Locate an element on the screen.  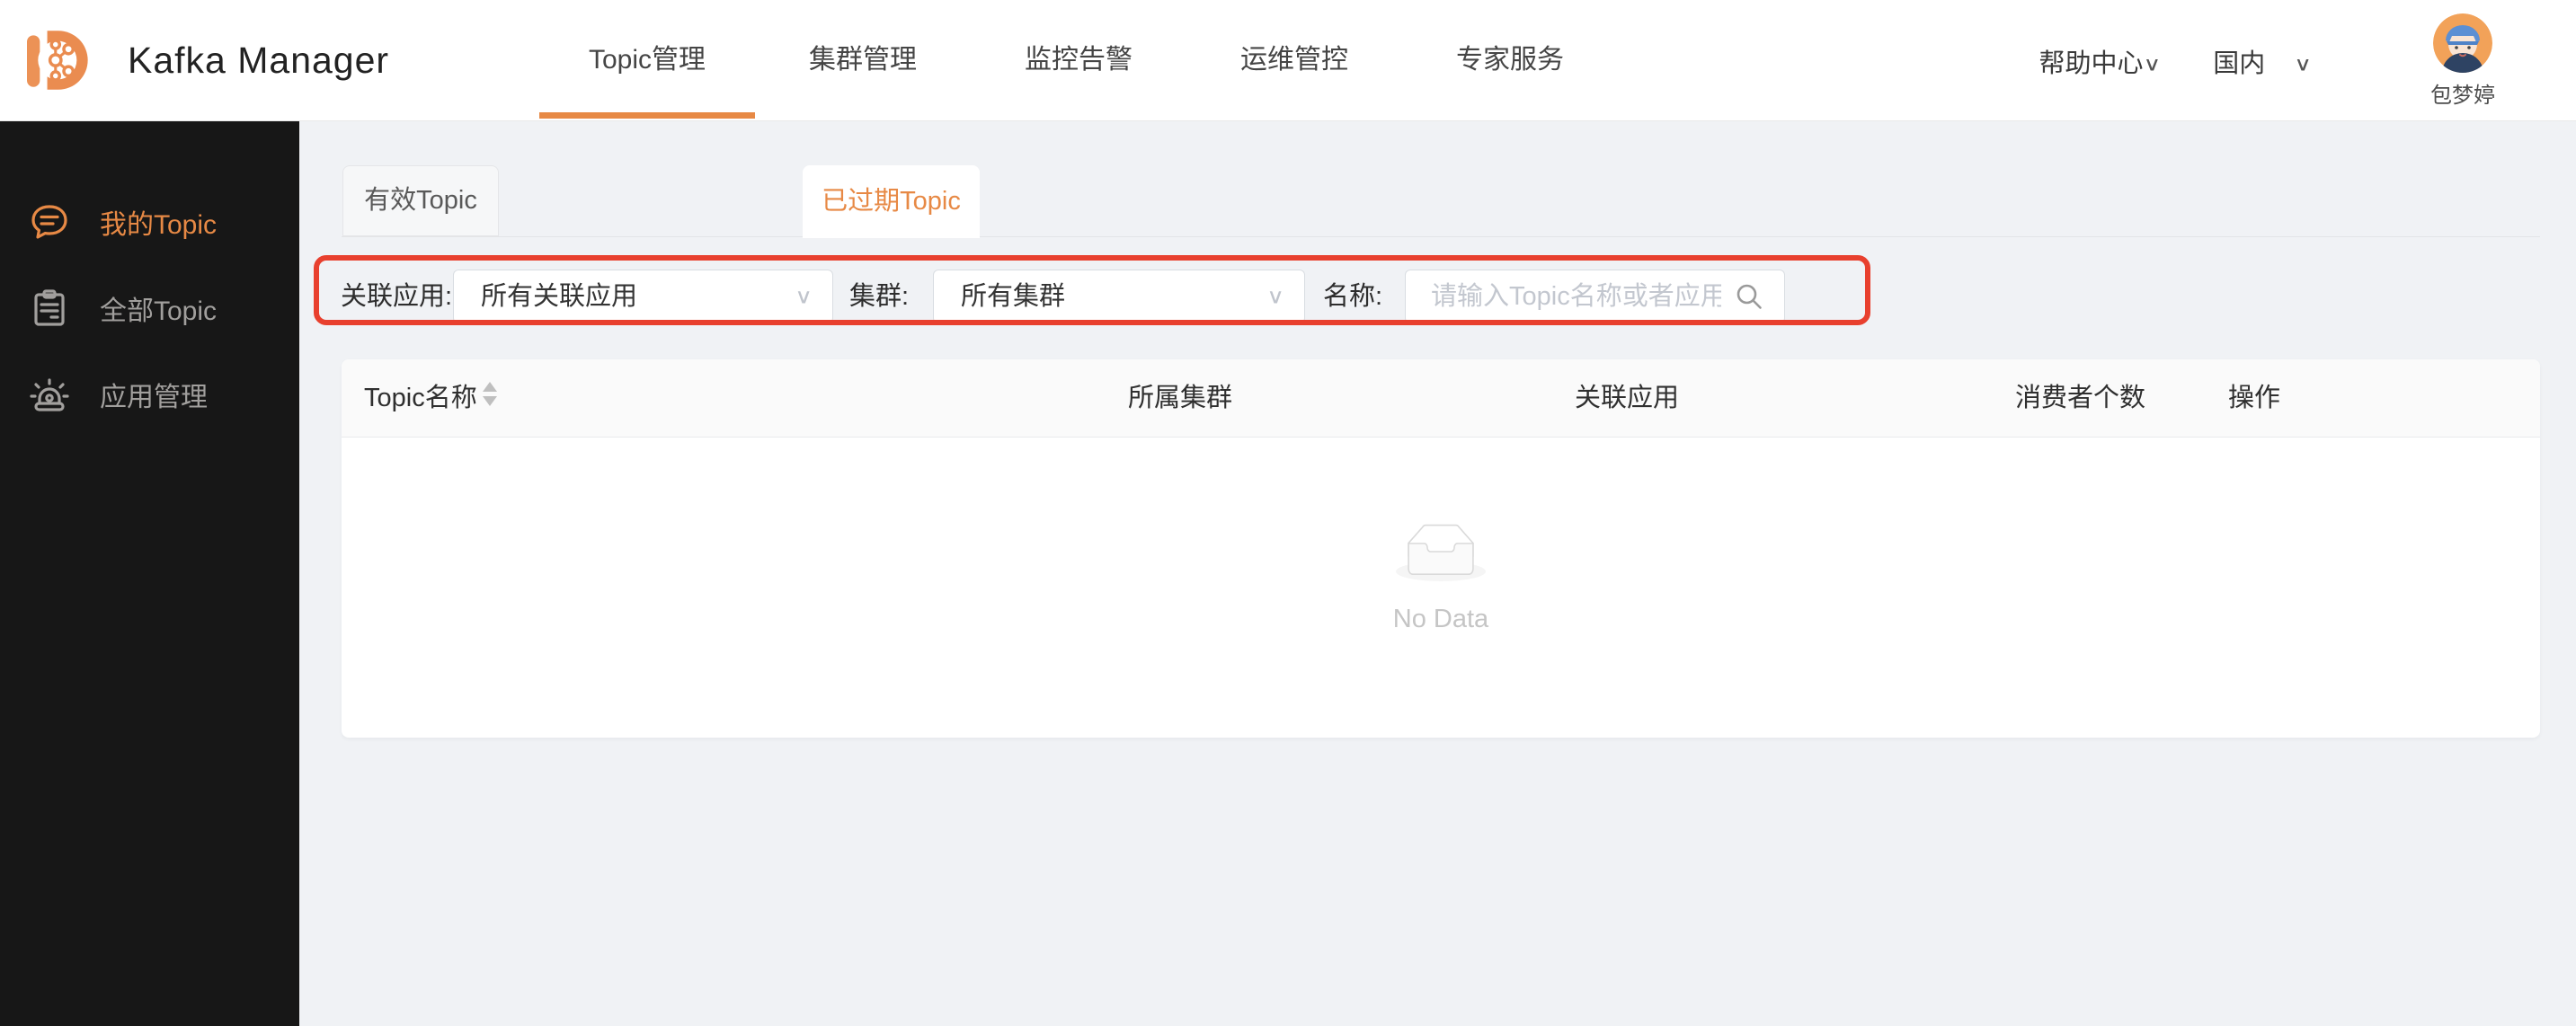
column-cluster: 所属集群 is located at coordinates (1180, 398).